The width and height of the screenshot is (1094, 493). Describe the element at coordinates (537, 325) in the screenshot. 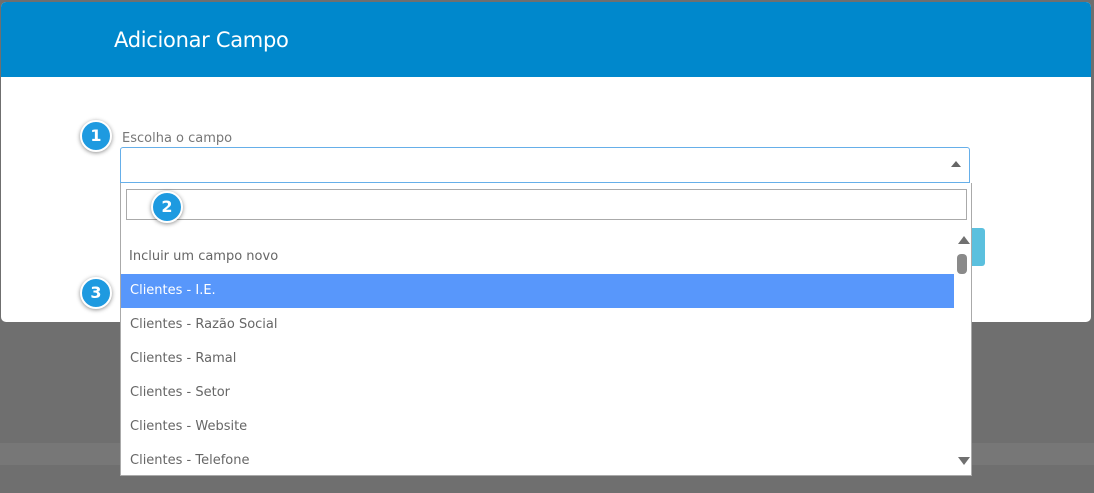

I see `option-clientes-razao-social: Clientes - Razão Social` at that location.